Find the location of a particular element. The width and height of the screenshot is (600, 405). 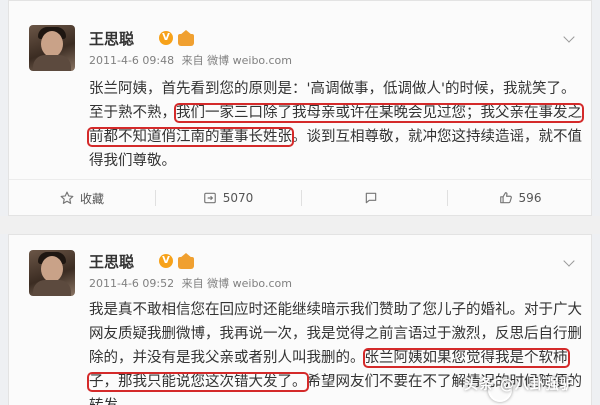

post-meta: 2011-4-6 09:52 来自 微博 weibo.com is located at coordinates (192, 283).